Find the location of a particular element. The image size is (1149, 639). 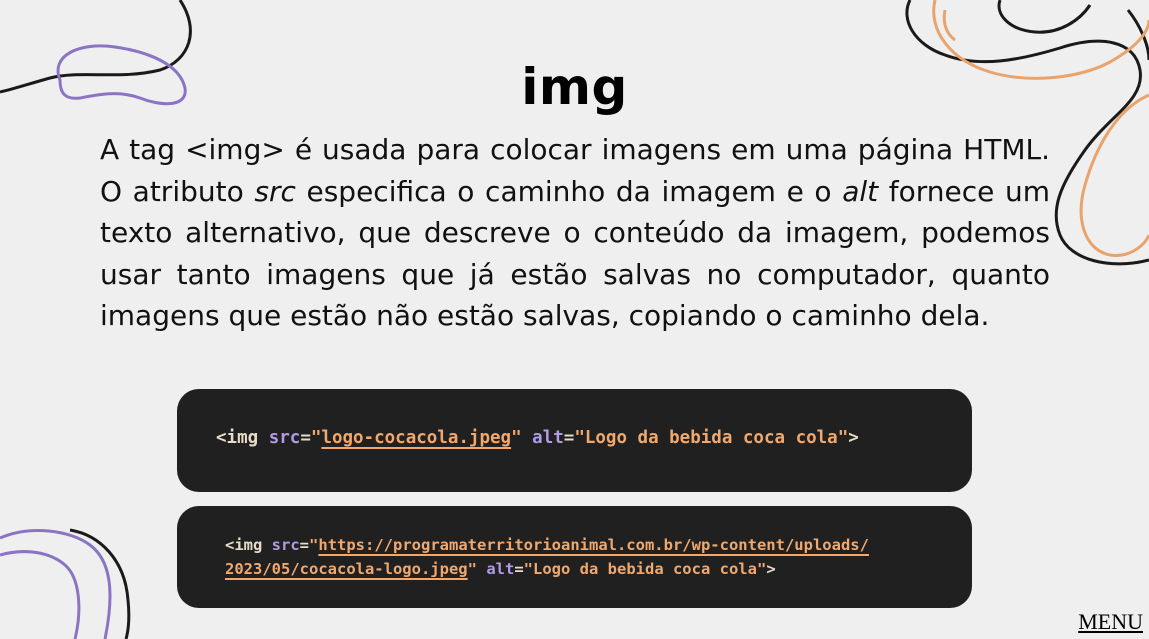

description-em-alt: alt is located at coordinates (860, 191).